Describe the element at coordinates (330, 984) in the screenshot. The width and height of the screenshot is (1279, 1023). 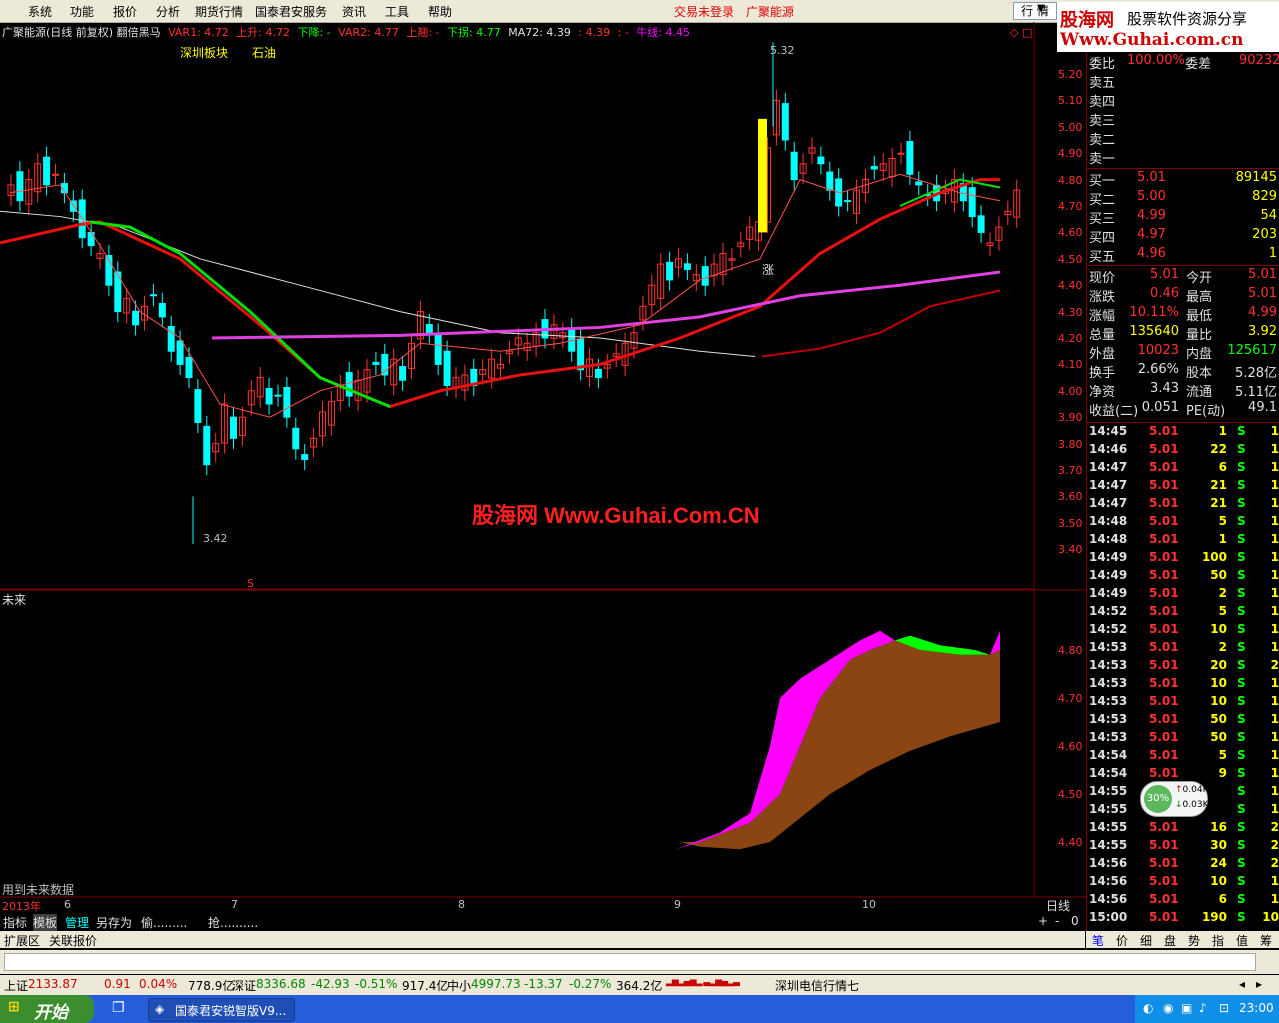
I see `sz-change: -42.93` at that location.